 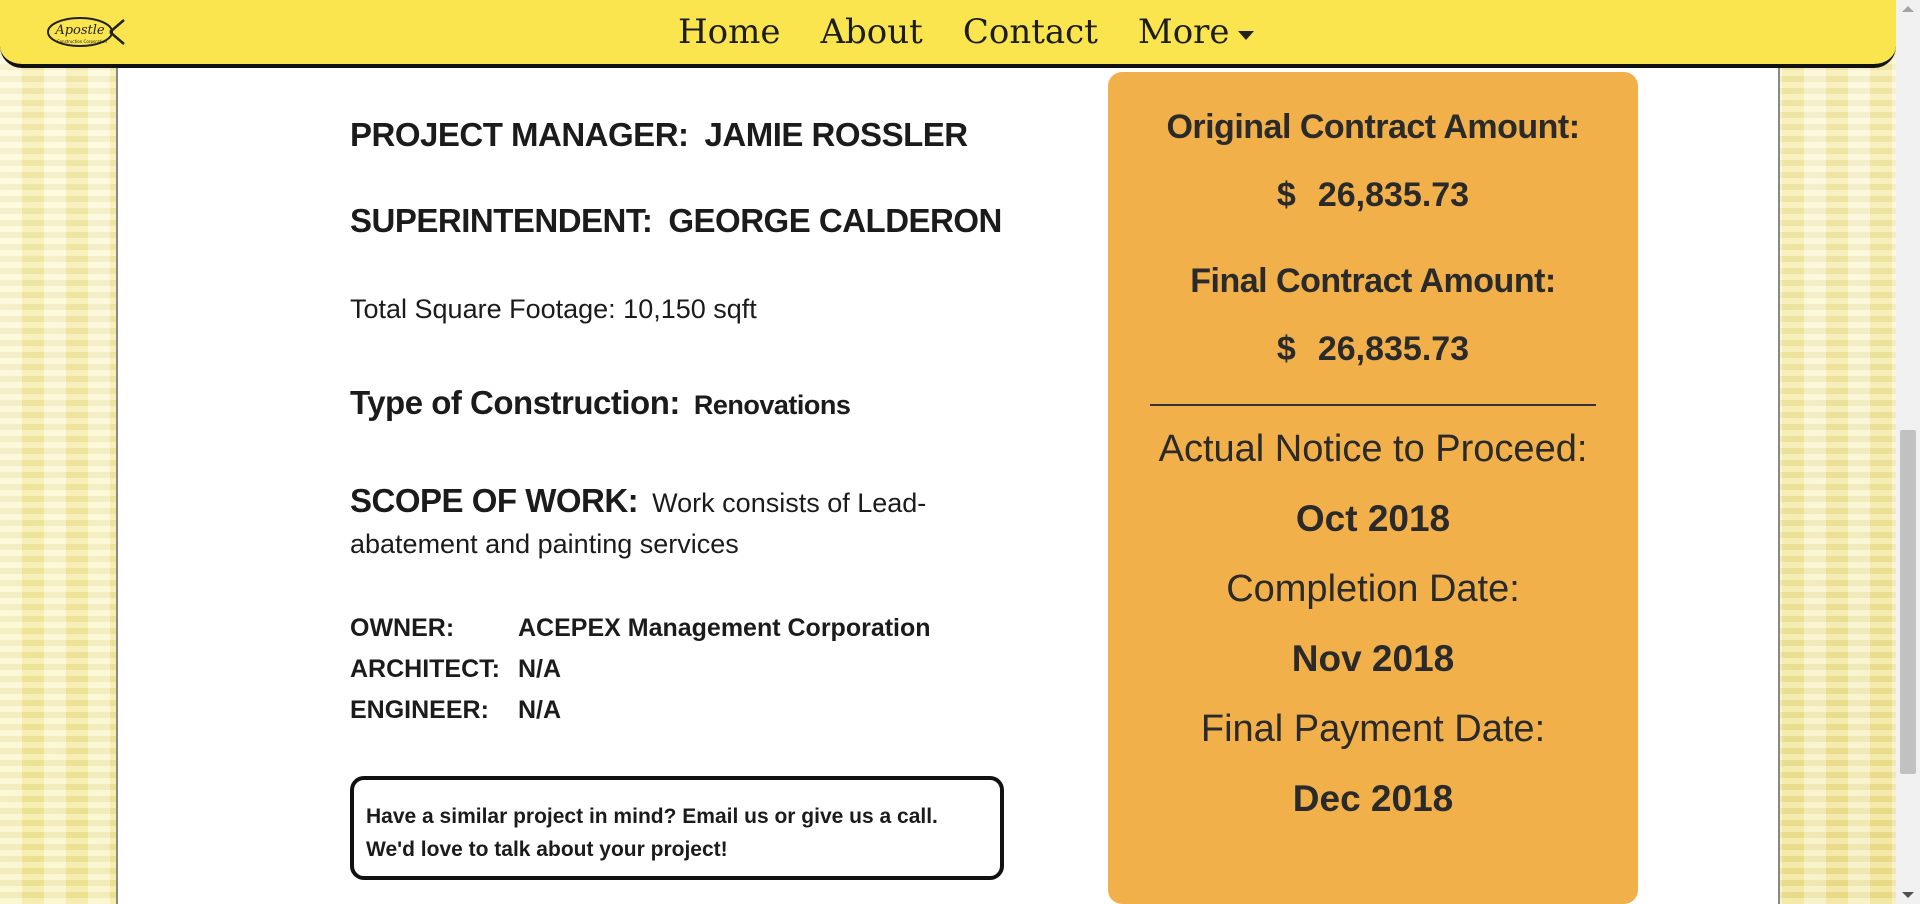 I want to click on original-contract-label: Original Contract Amount:, so click(x=1373, y=127).